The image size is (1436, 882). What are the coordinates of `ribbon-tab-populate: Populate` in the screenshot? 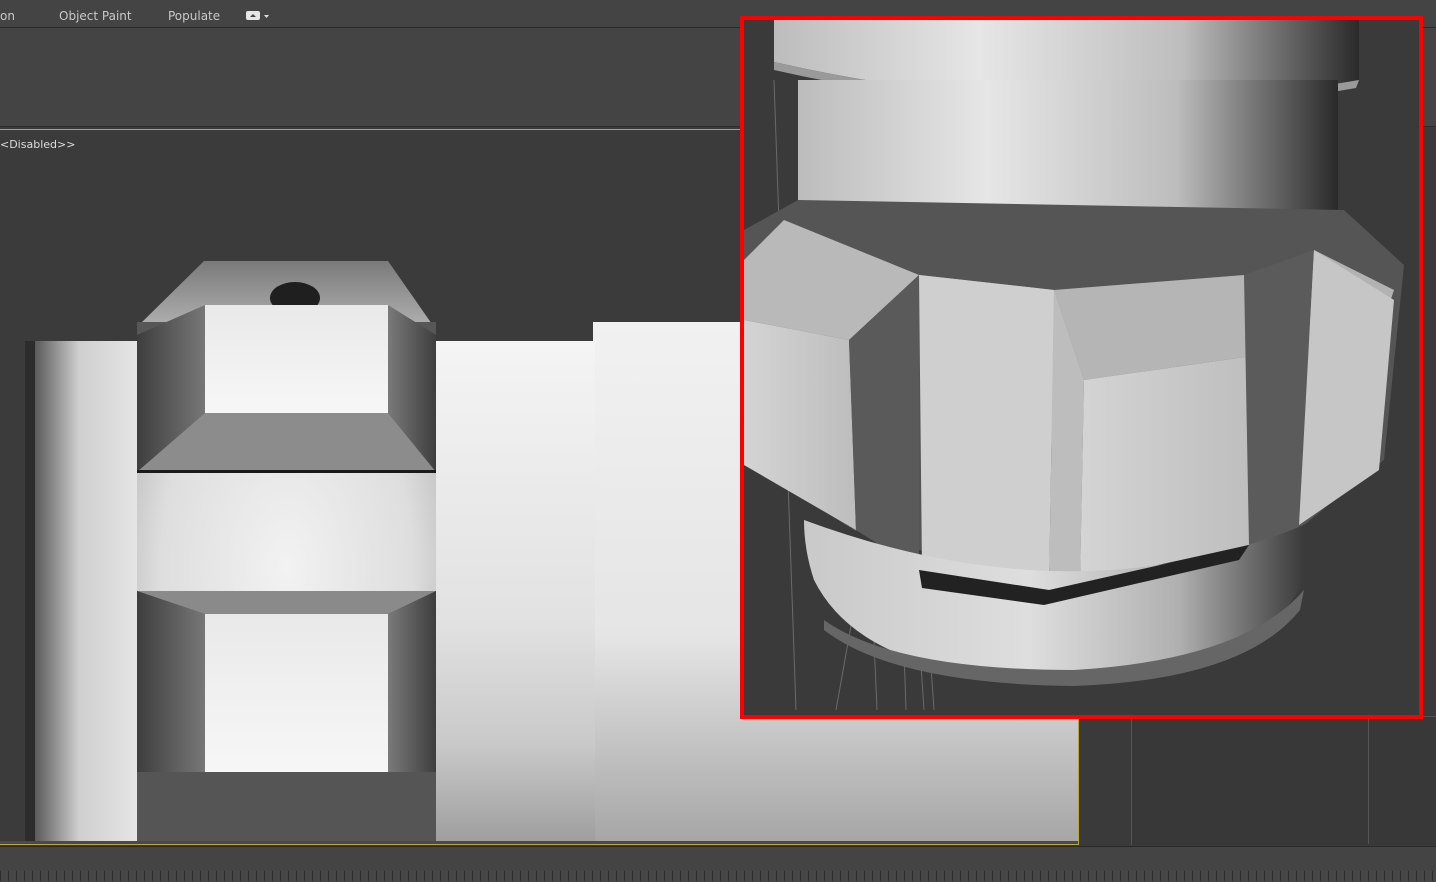 It's located at (194, 16).